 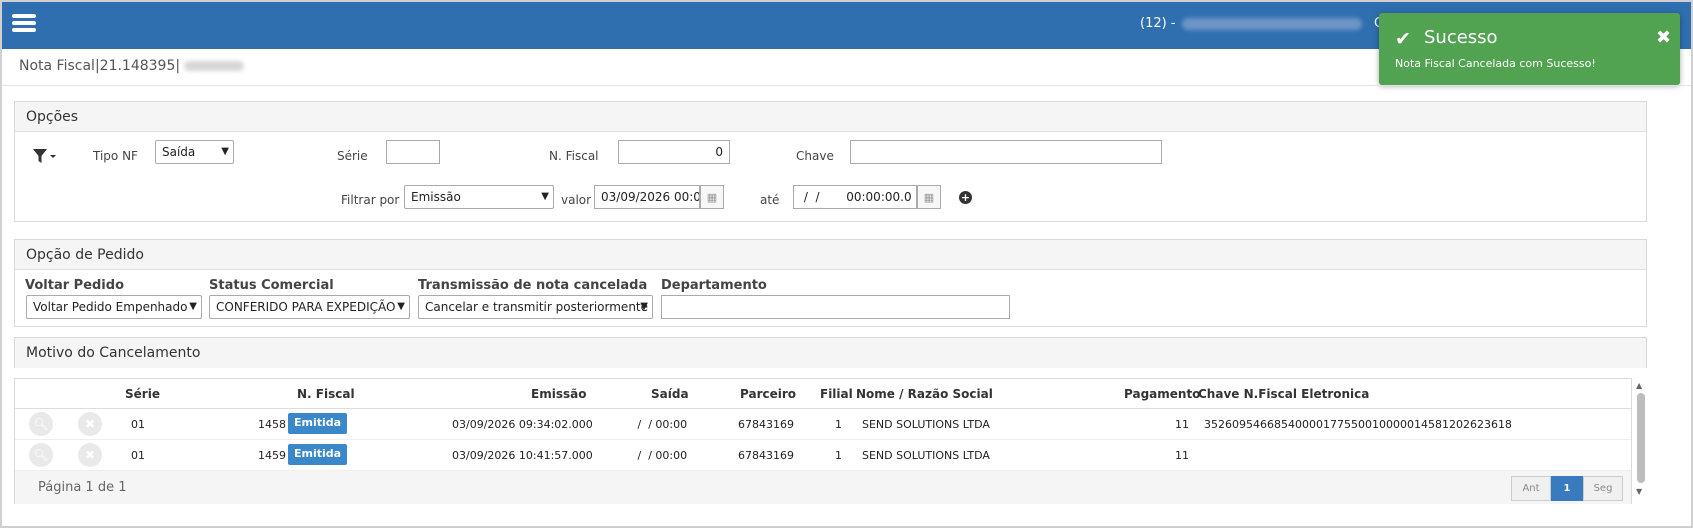 I want to click on valor-label: valor, so click(x=576, y=200).